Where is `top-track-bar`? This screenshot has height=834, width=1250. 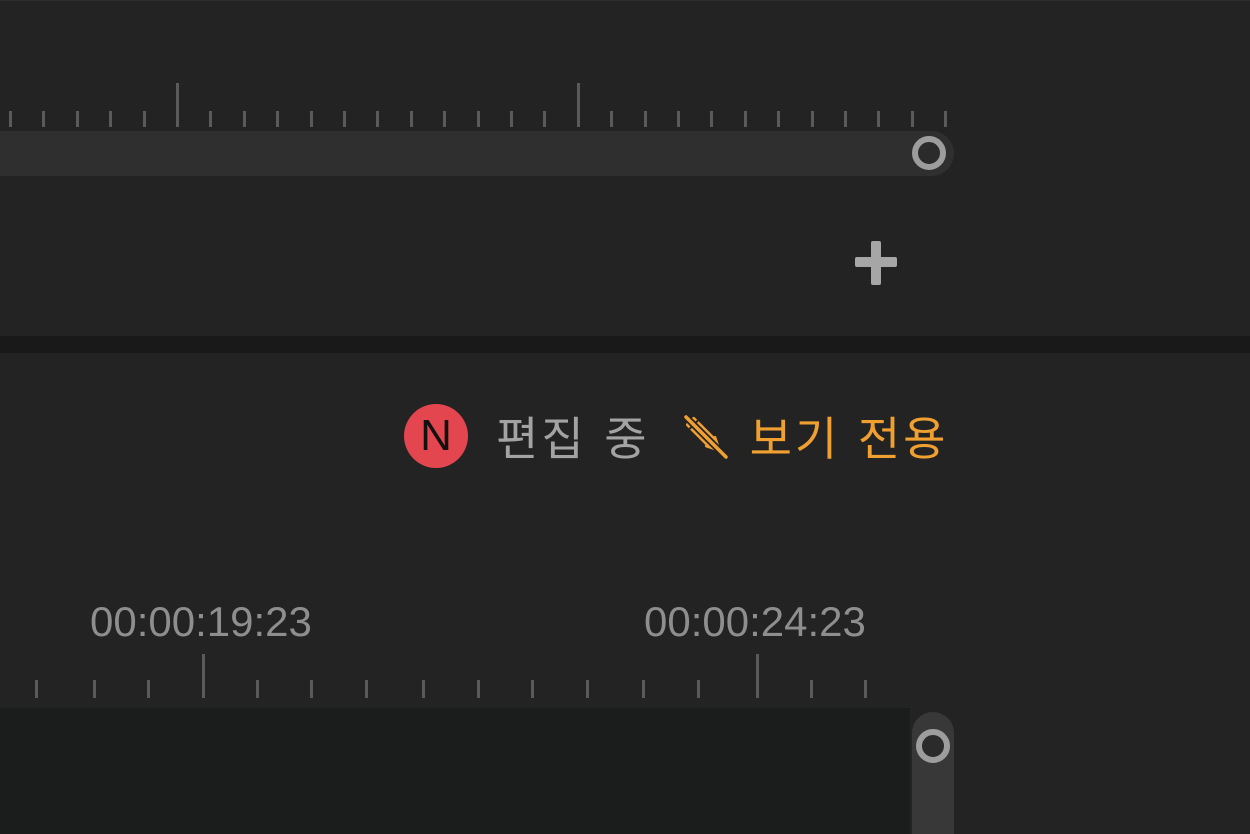 top-track-bar is located at coordinates (465, 153).